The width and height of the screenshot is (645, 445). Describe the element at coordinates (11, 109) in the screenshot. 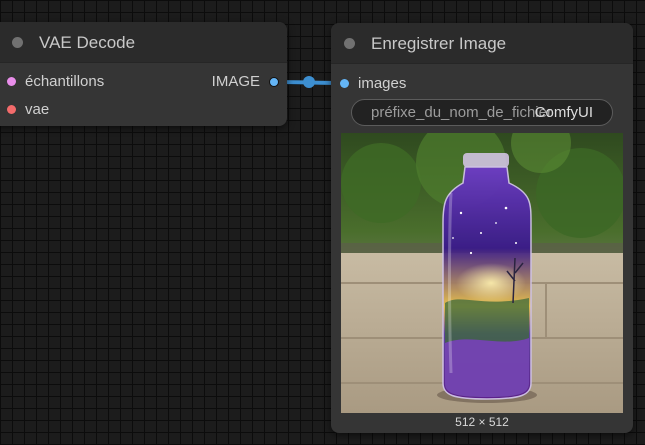

I see `vae-input-slot` at that location.